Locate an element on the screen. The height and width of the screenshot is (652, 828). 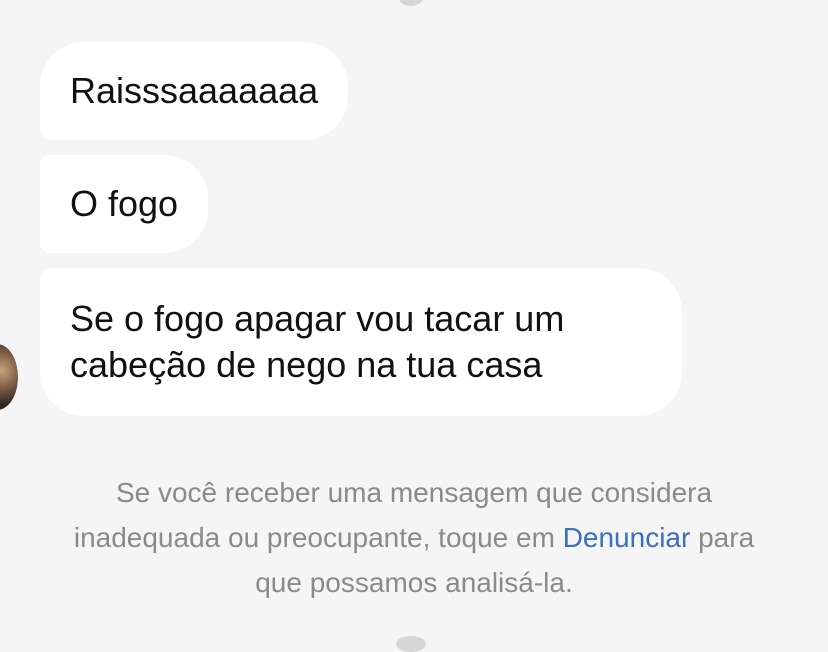
notice-text: para is located at coordinates (722, 537).